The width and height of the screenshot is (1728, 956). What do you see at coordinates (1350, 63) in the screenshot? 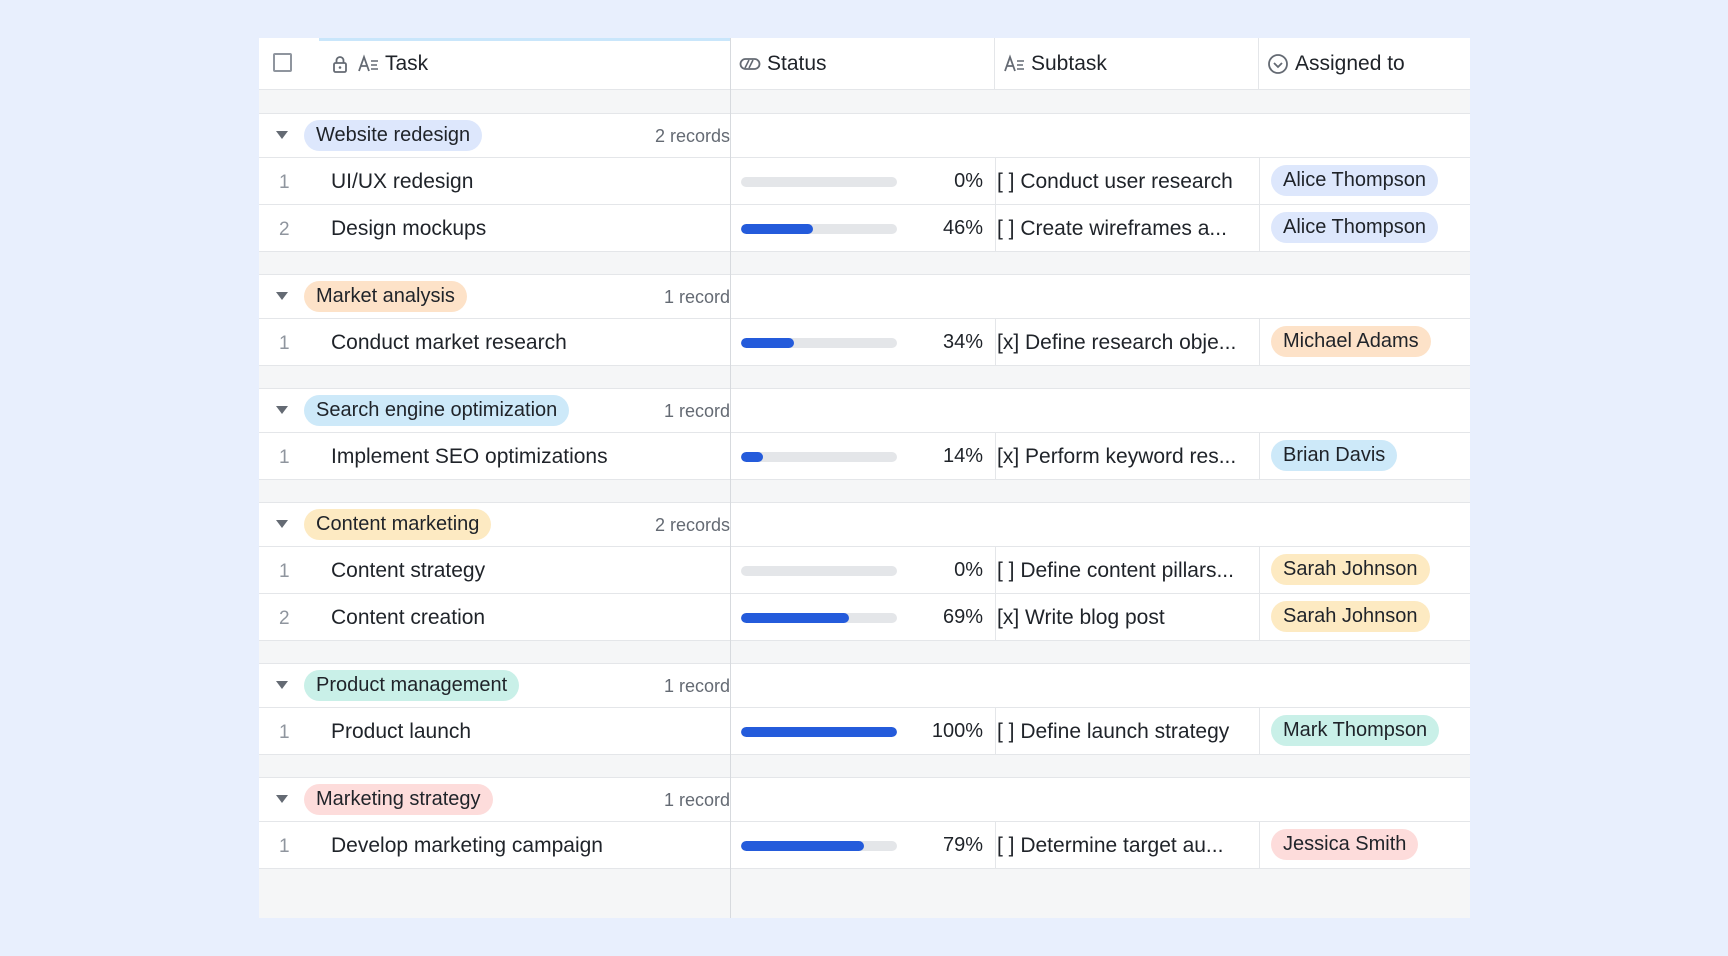
I see `column-header-label: Assigned to` at bounding box center [1350, 63].